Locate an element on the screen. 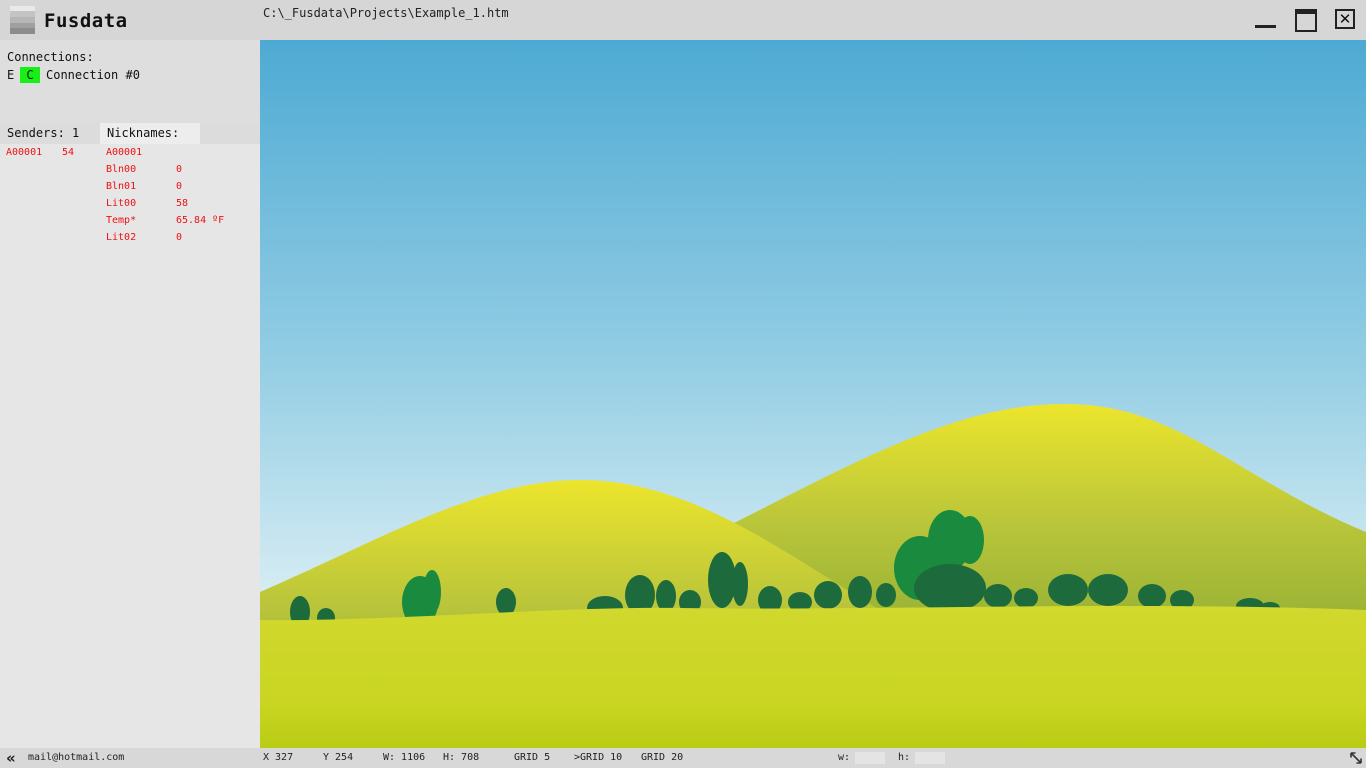 Image resolution: width=1366 pixels, height=768 pixels. maximize-icon is located at coordinates (1306, 20).